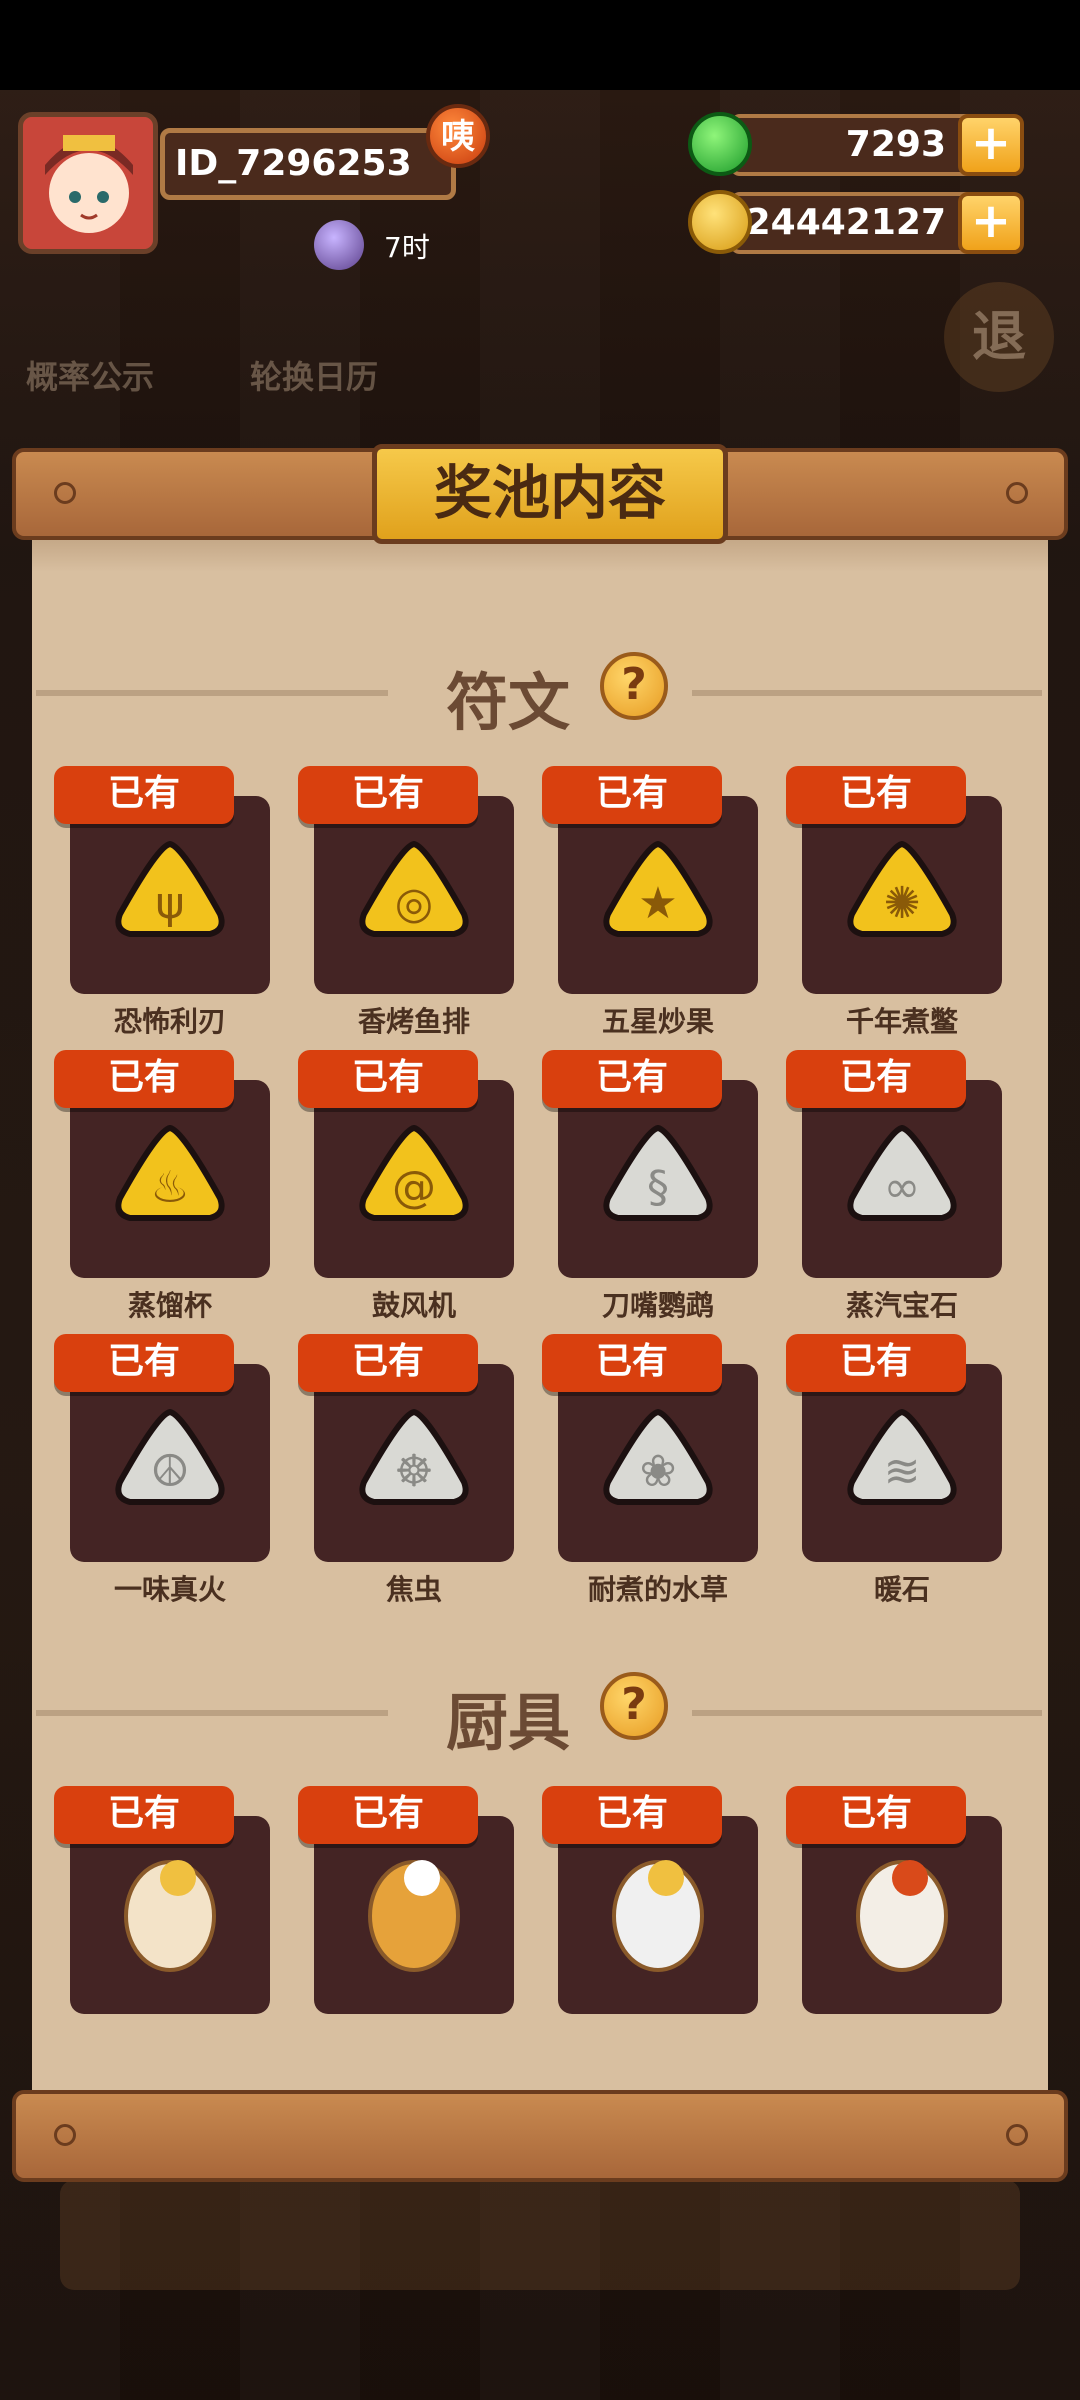 Image resolution: width=1080 pixels, height=2400 pixels. What do you see at coordinates (540, 2235) in the screenshot?
I see `draw-buttons-background` at bounding box center [540, 2235].